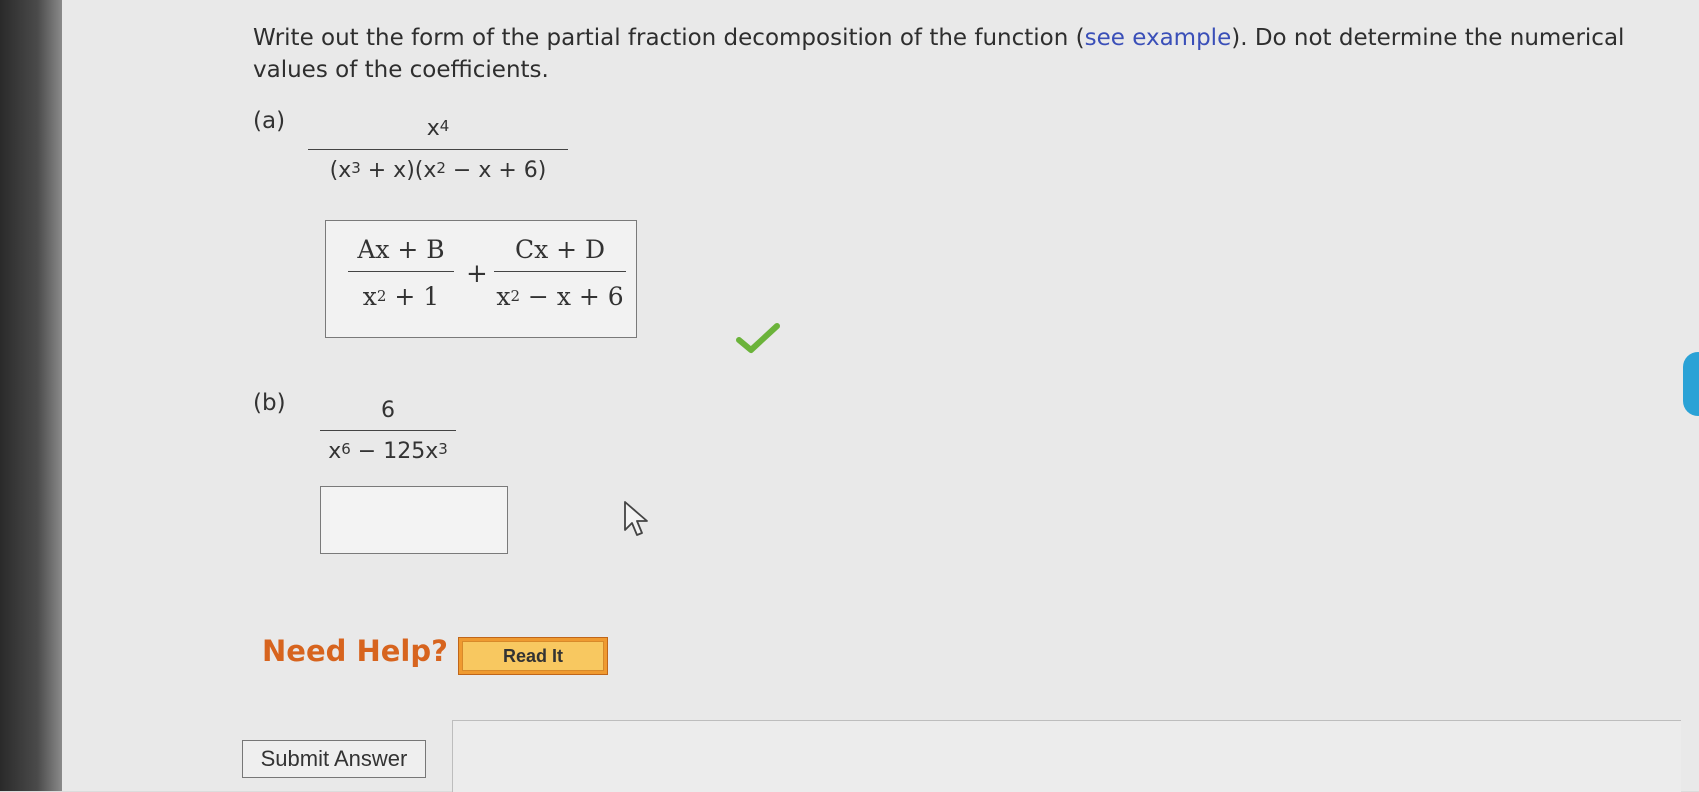  Describe the element at coordinates (334, 759) in the screenshot. I see `submit-answer-button: Submit Answer` at that location.